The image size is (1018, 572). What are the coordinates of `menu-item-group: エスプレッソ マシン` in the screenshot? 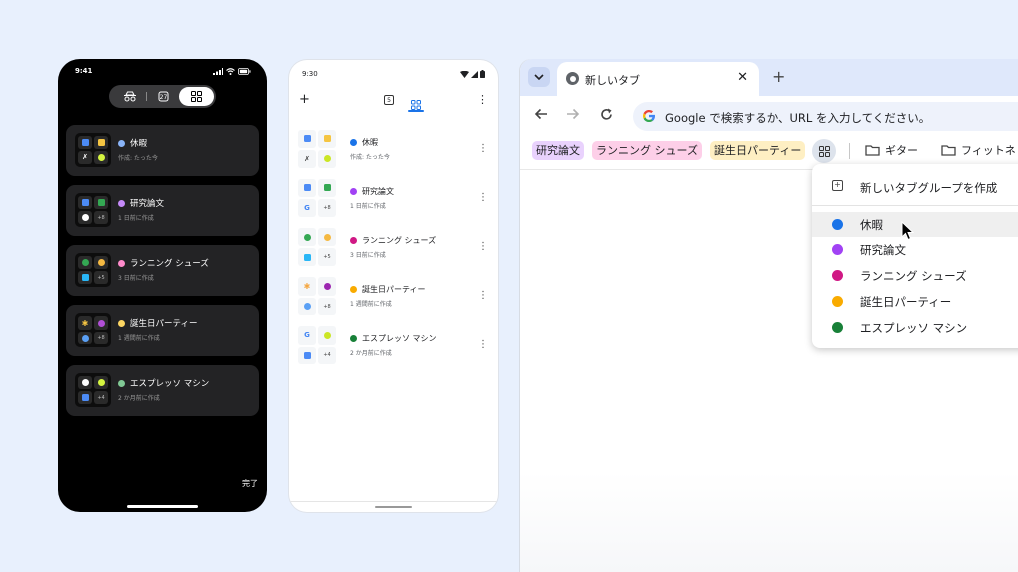 It's located at (915, 327).